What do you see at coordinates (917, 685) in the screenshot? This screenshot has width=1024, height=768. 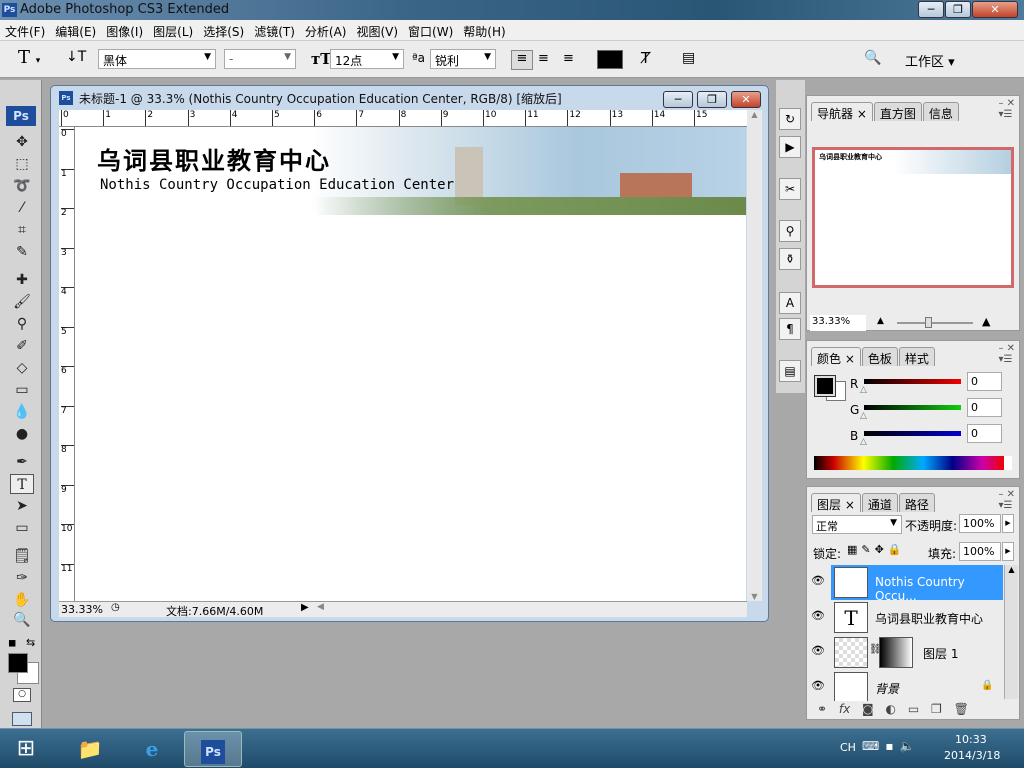 I see `layer-row: 背景 🔒` at bounding box center [917, 685].